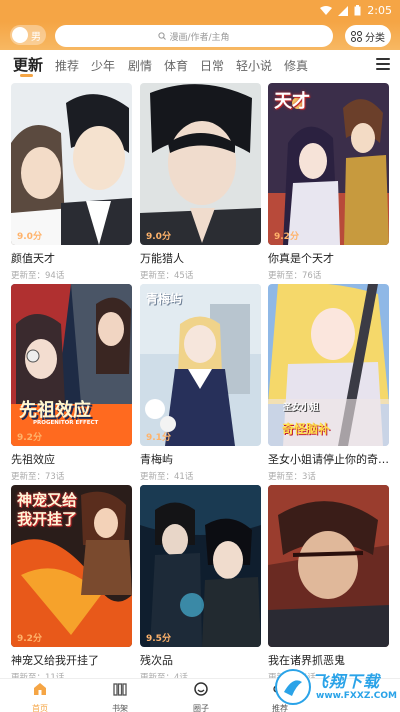 Image resolution: width=400 pixels, height=712 pixels. I want to click on category-label: 分类, so click(375, 38).